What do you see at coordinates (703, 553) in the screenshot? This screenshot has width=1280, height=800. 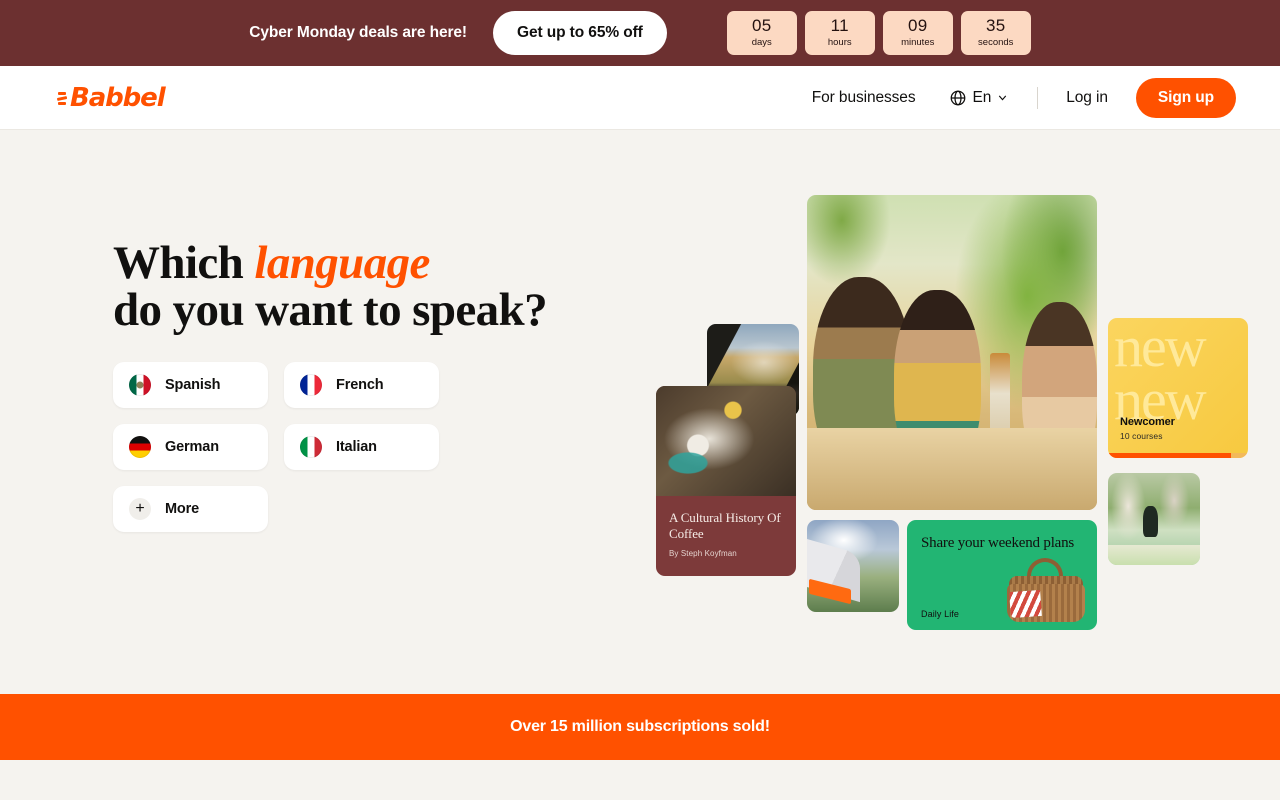 I see `coffee-card-byline: By Steph Koyfman` at bounding box center [703, 553].